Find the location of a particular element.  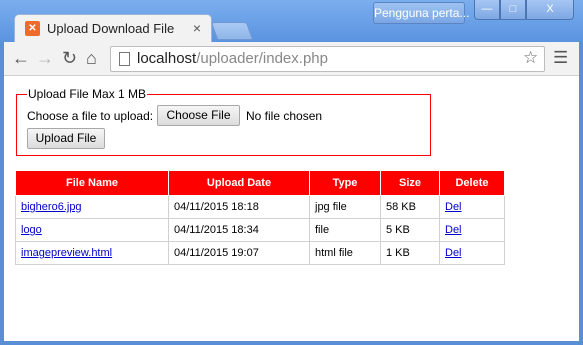

tab-title: Upload Download File is located at coordinates (111, 28).